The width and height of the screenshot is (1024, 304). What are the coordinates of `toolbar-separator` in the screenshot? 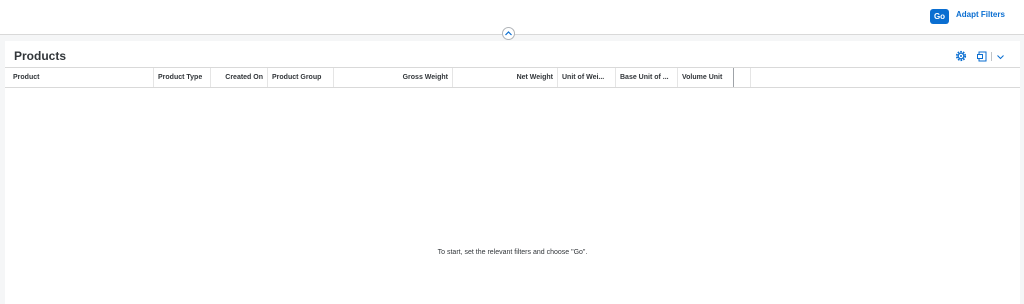 It's located at (991, 56).